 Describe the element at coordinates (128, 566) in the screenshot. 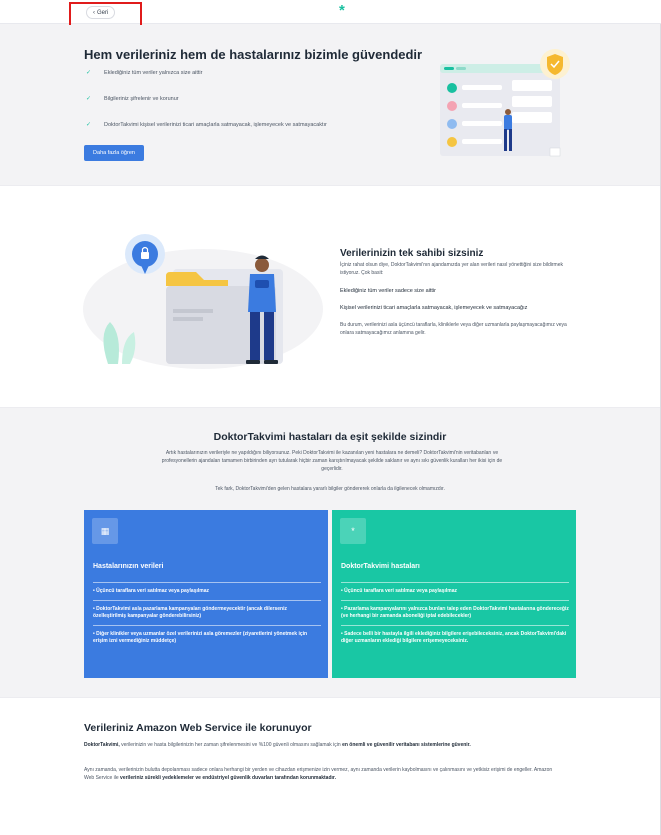

I see `card-title: Hastalarınızın verileri` at that location.